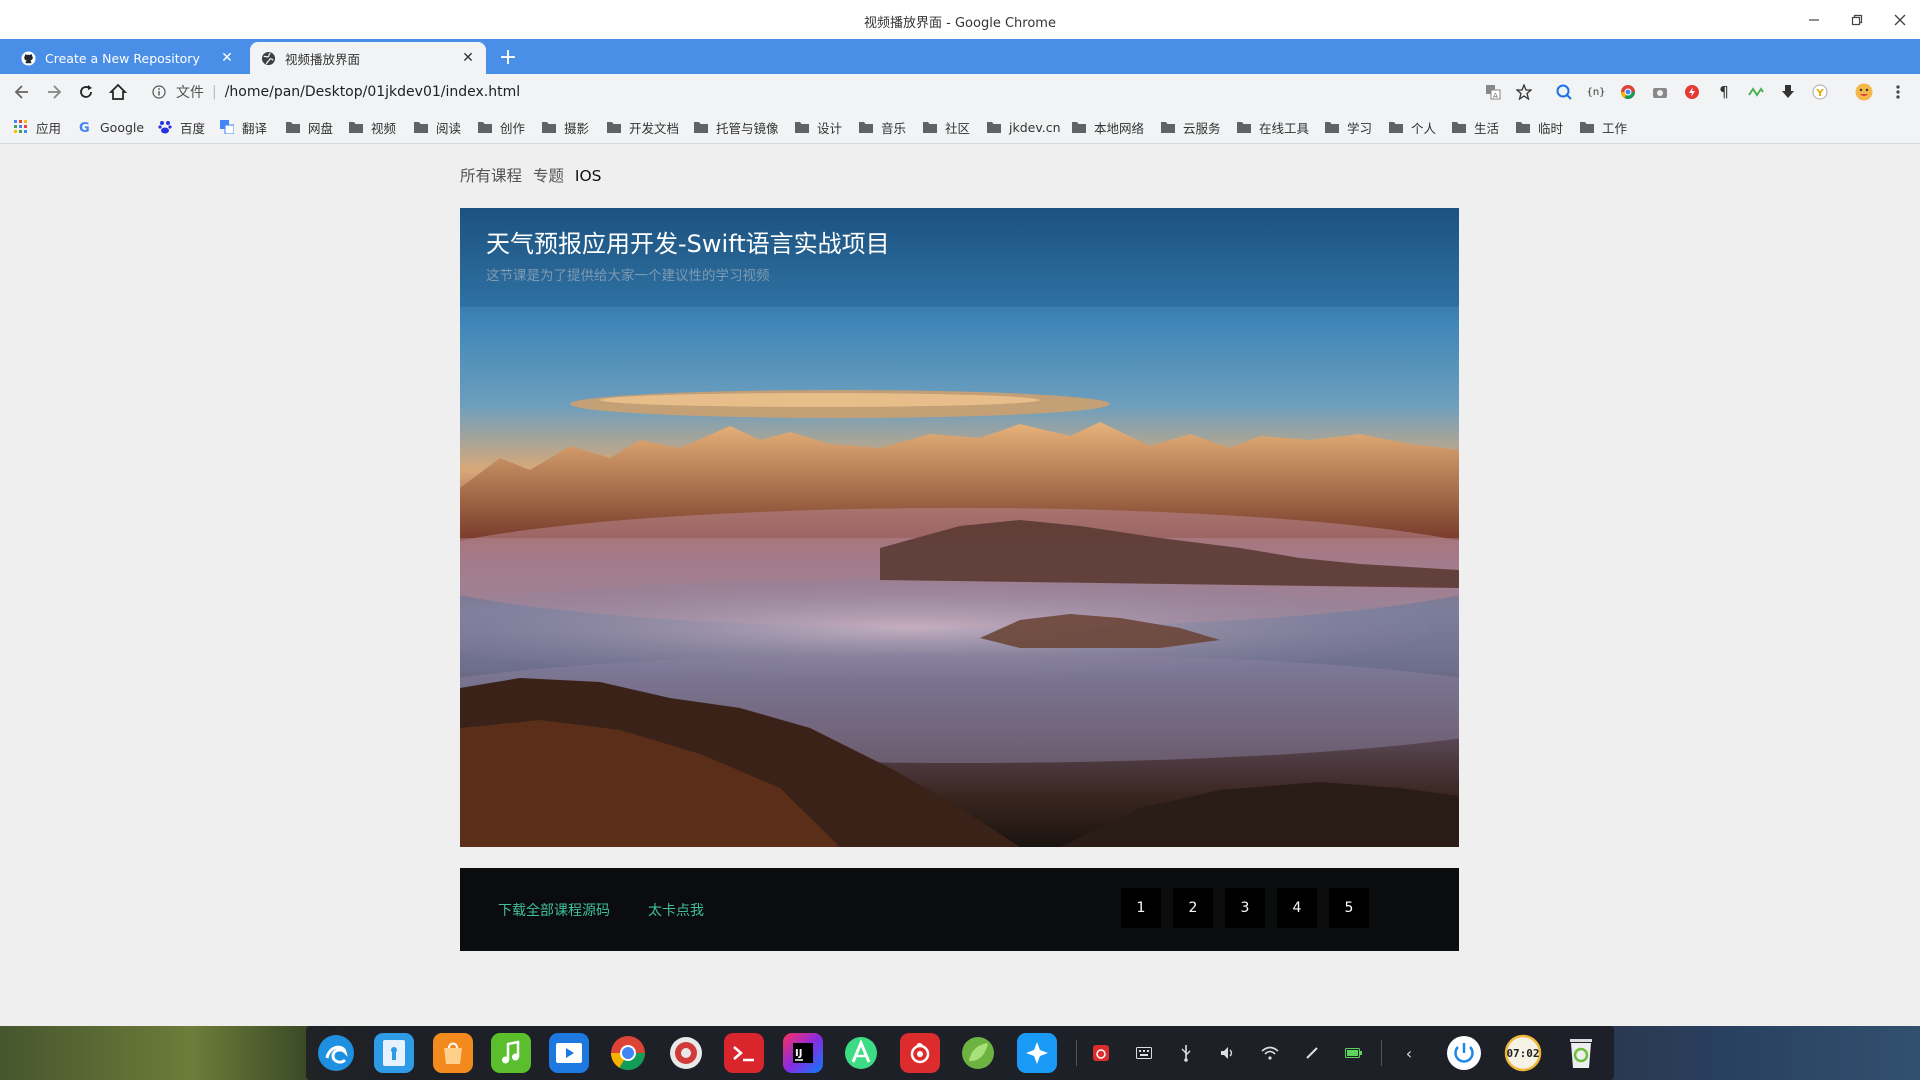  I want to click on chrome-ext-icon, so click(1628, 92).